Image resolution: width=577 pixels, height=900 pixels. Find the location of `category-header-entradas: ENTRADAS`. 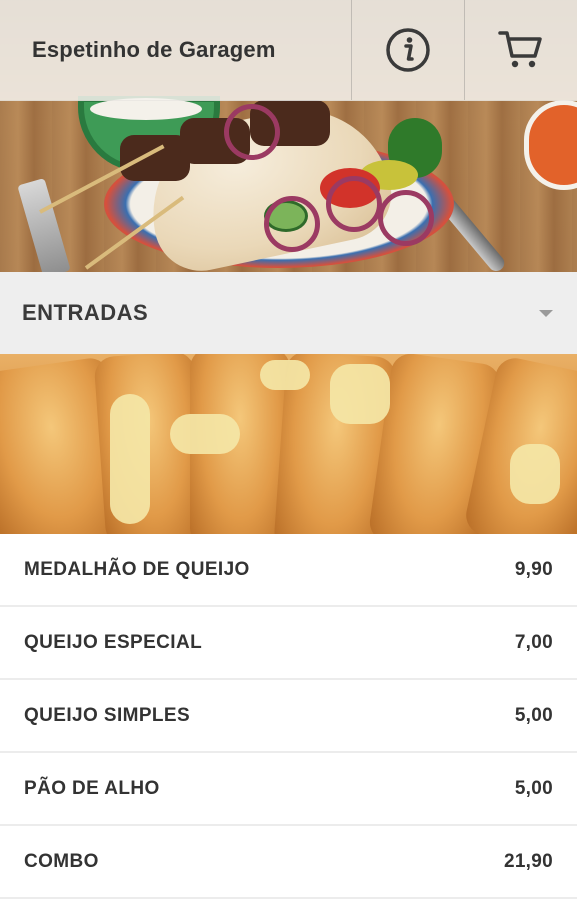

category-header-entradas: ENTRADAS is located at coordinates (288, 313).